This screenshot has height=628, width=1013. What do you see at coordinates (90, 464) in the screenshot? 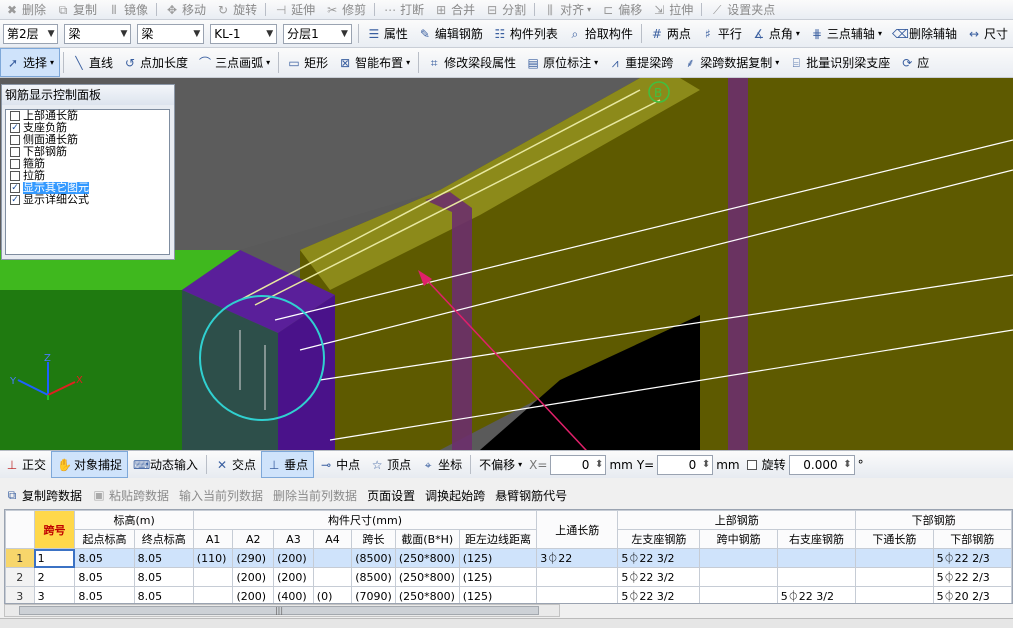
I see `object-snap-button: ✋ 对象捕捉` at bounding box center [90, 464].